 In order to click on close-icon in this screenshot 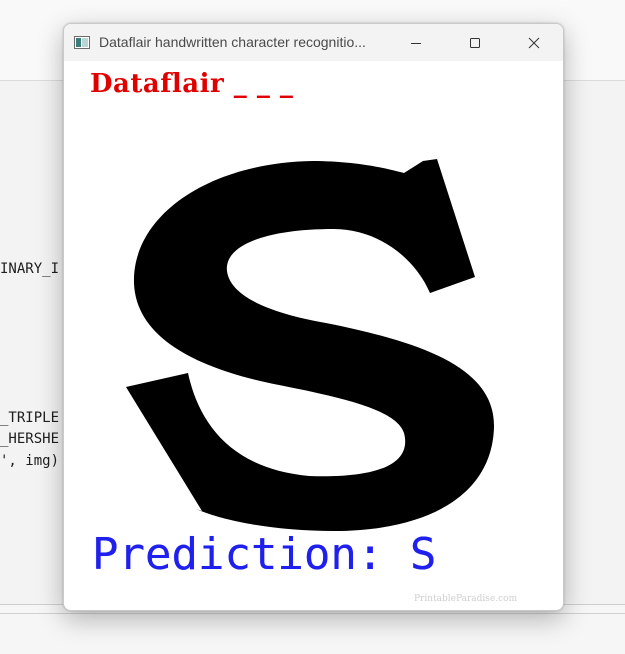, I will do `click(534, 42)`.